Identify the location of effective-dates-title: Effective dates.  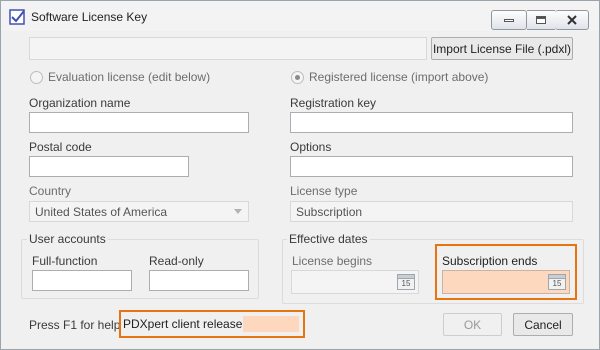
(328, 239).